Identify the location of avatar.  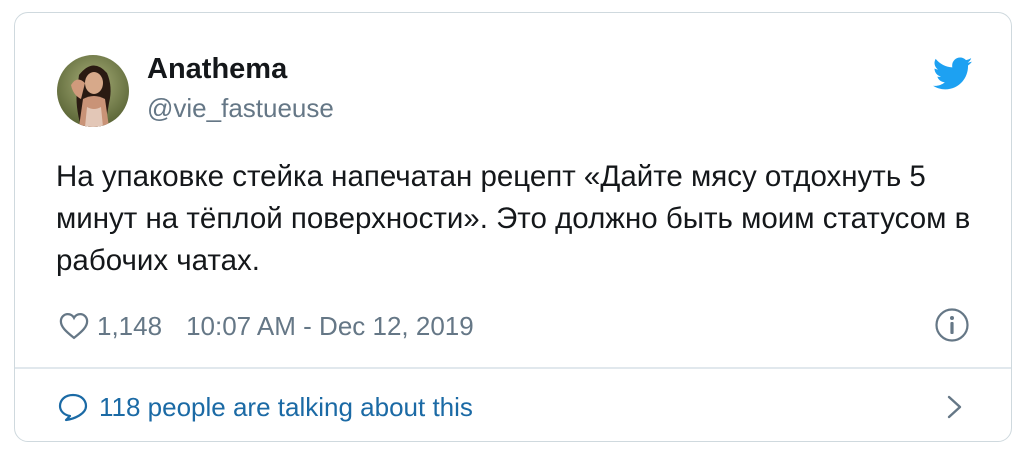
(93, 91).